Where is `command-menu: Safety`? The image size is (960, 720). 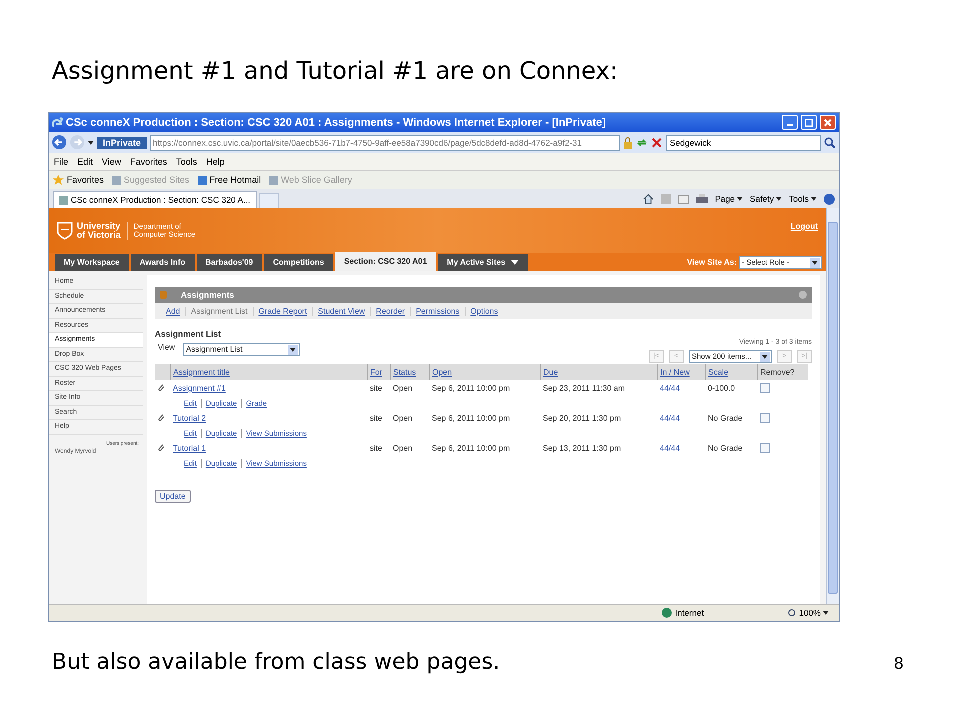 command-menu: Safety is located at coordinates (766, 199).